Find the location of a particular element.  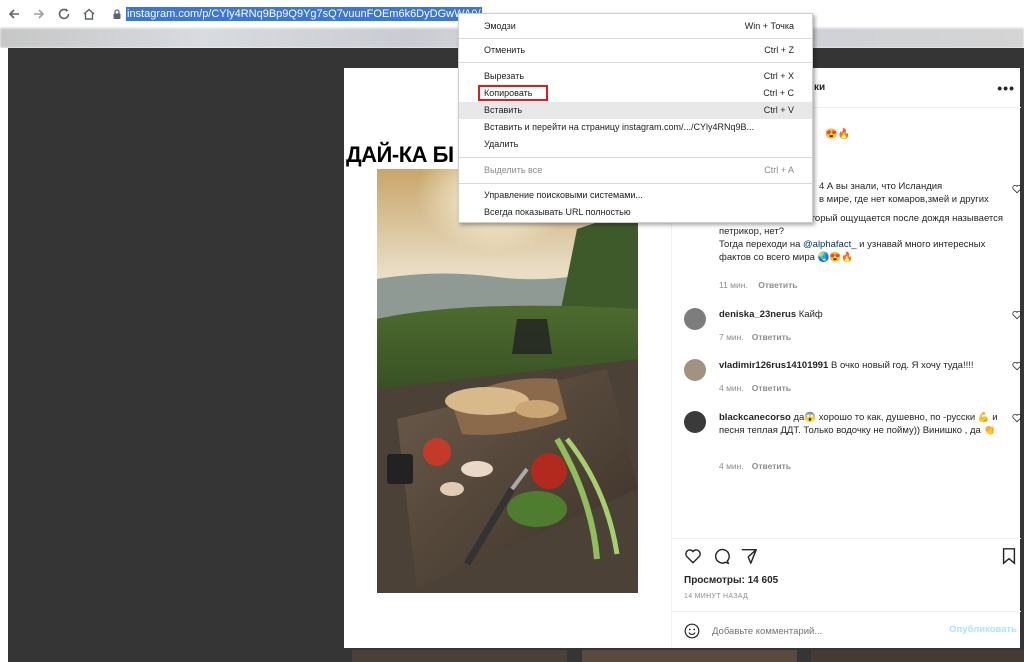

more-options-icon: ••• is located at coordinates (1006, 88).